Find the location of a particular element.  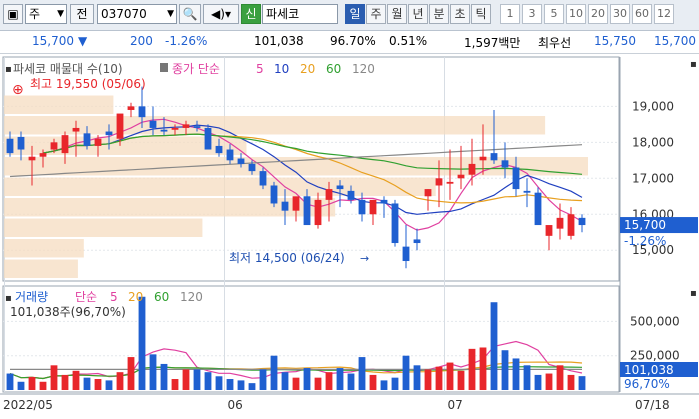

period-tab-4: 분 is located at coordinates (439, 14).